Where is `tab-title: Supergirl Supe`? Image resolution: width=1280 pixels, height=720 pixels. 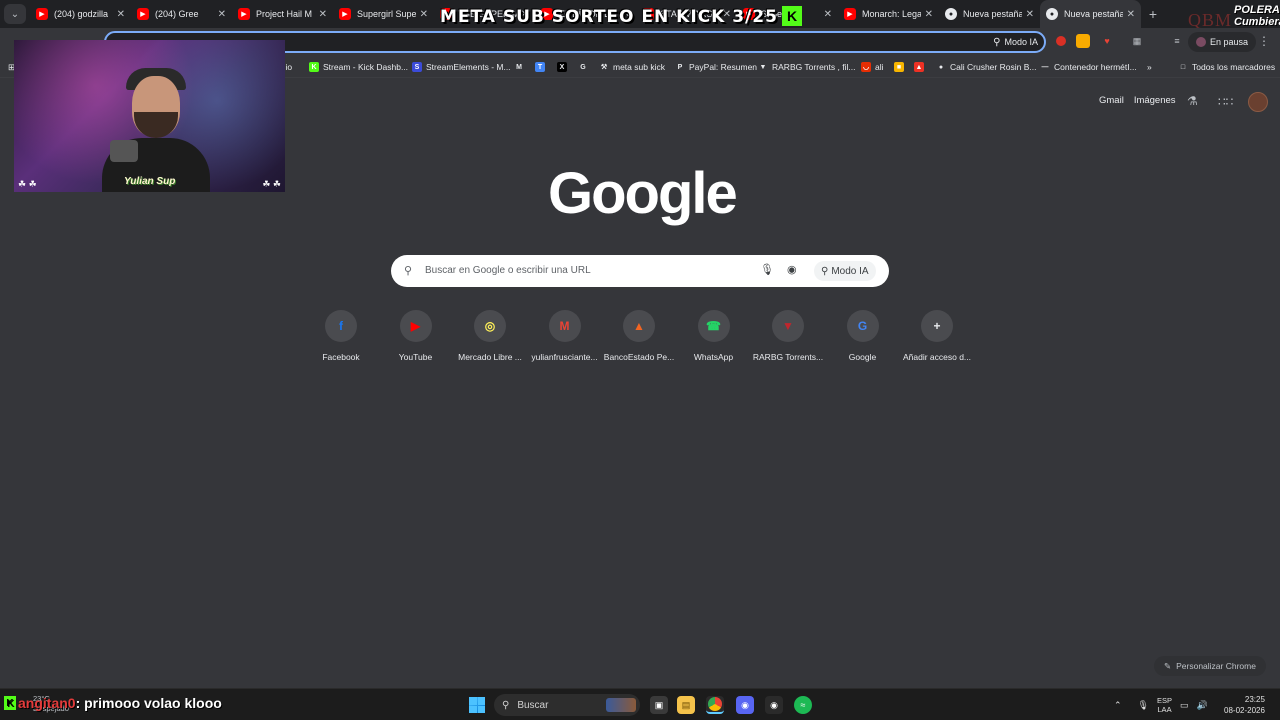 tab-title: Supergirl Supe is located at coordinates (386, 14).